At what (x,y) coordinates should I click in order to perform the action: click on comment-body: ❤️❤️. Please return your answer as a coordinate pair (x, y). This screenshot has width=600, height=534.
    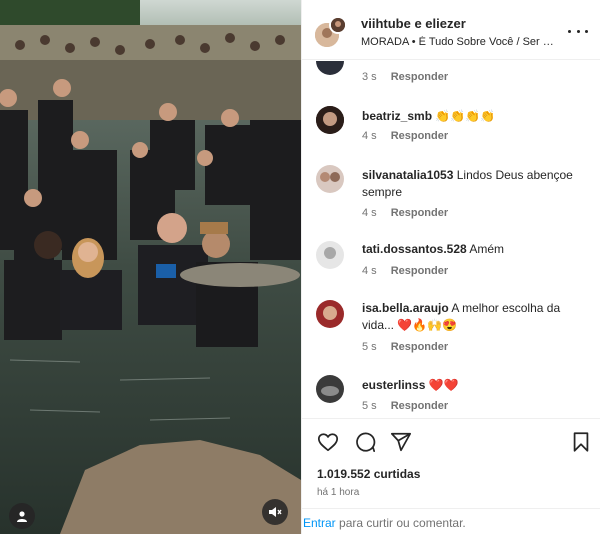
    Looking at the image, I should click on (443, 385).